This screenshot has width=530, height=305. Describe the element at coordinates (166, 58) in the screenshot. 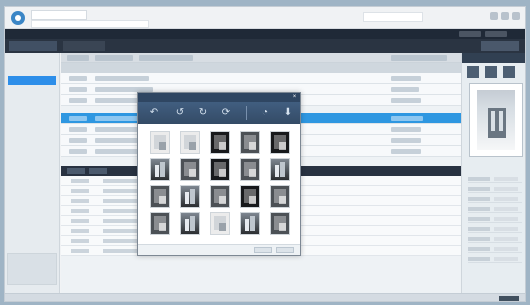

I see `toolbar-search` at that location.